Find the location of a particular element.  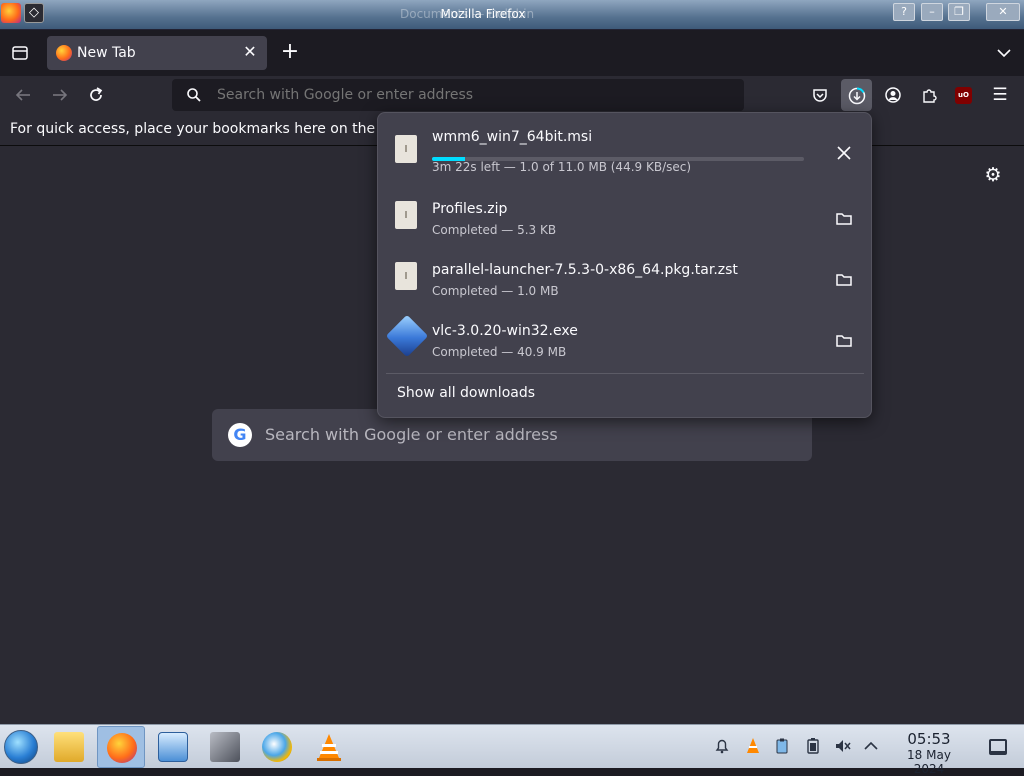

help-button: ? is located at coordinates (904, 12).